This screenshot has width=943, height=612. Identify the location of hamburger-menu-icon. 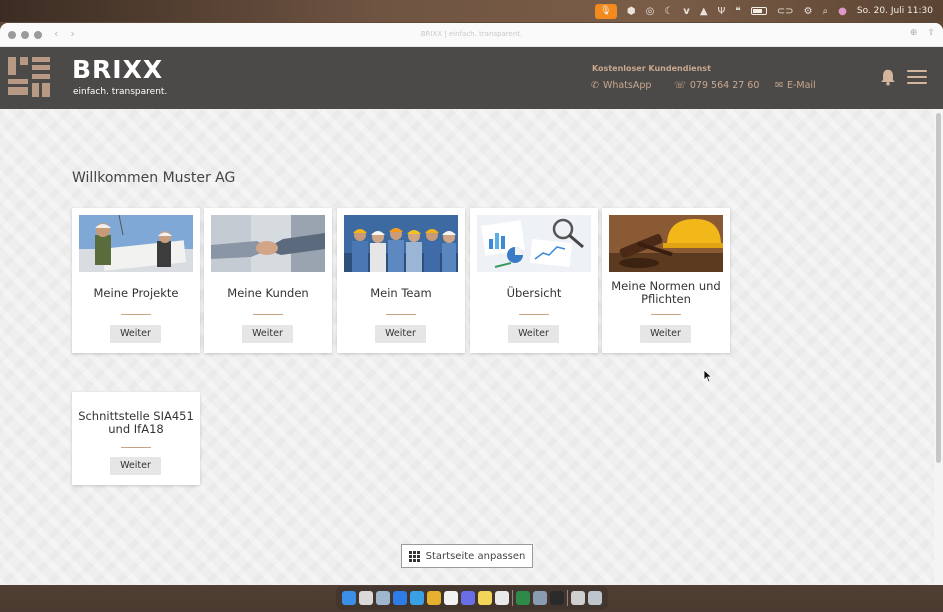
(917, 77).